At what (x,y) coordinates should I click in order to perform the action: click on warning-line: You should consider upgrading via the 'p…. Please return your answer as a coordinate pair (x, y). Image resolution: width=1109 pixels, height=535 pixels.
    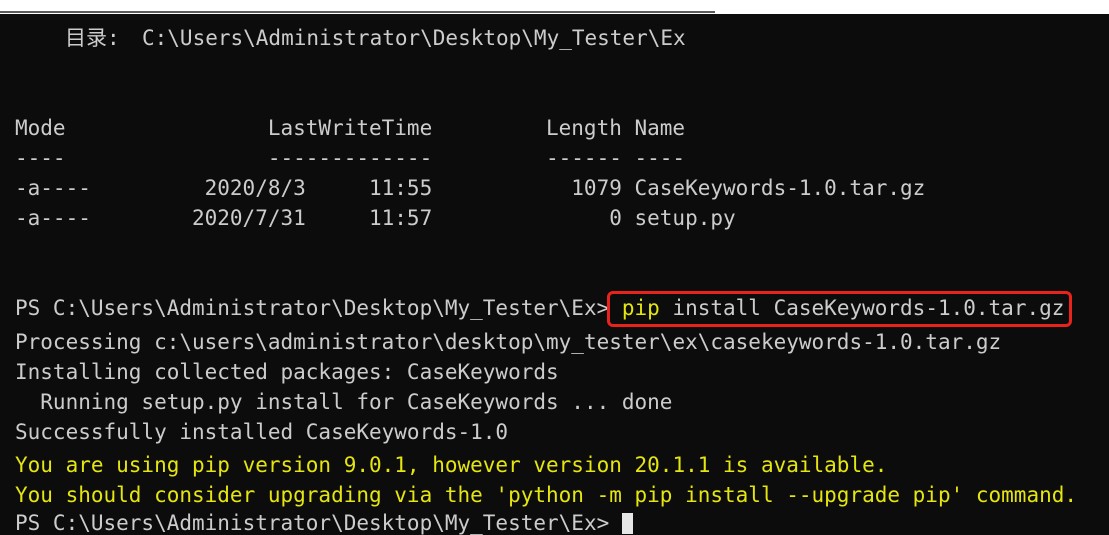
    Looking at the image, I should click on (546, 495).